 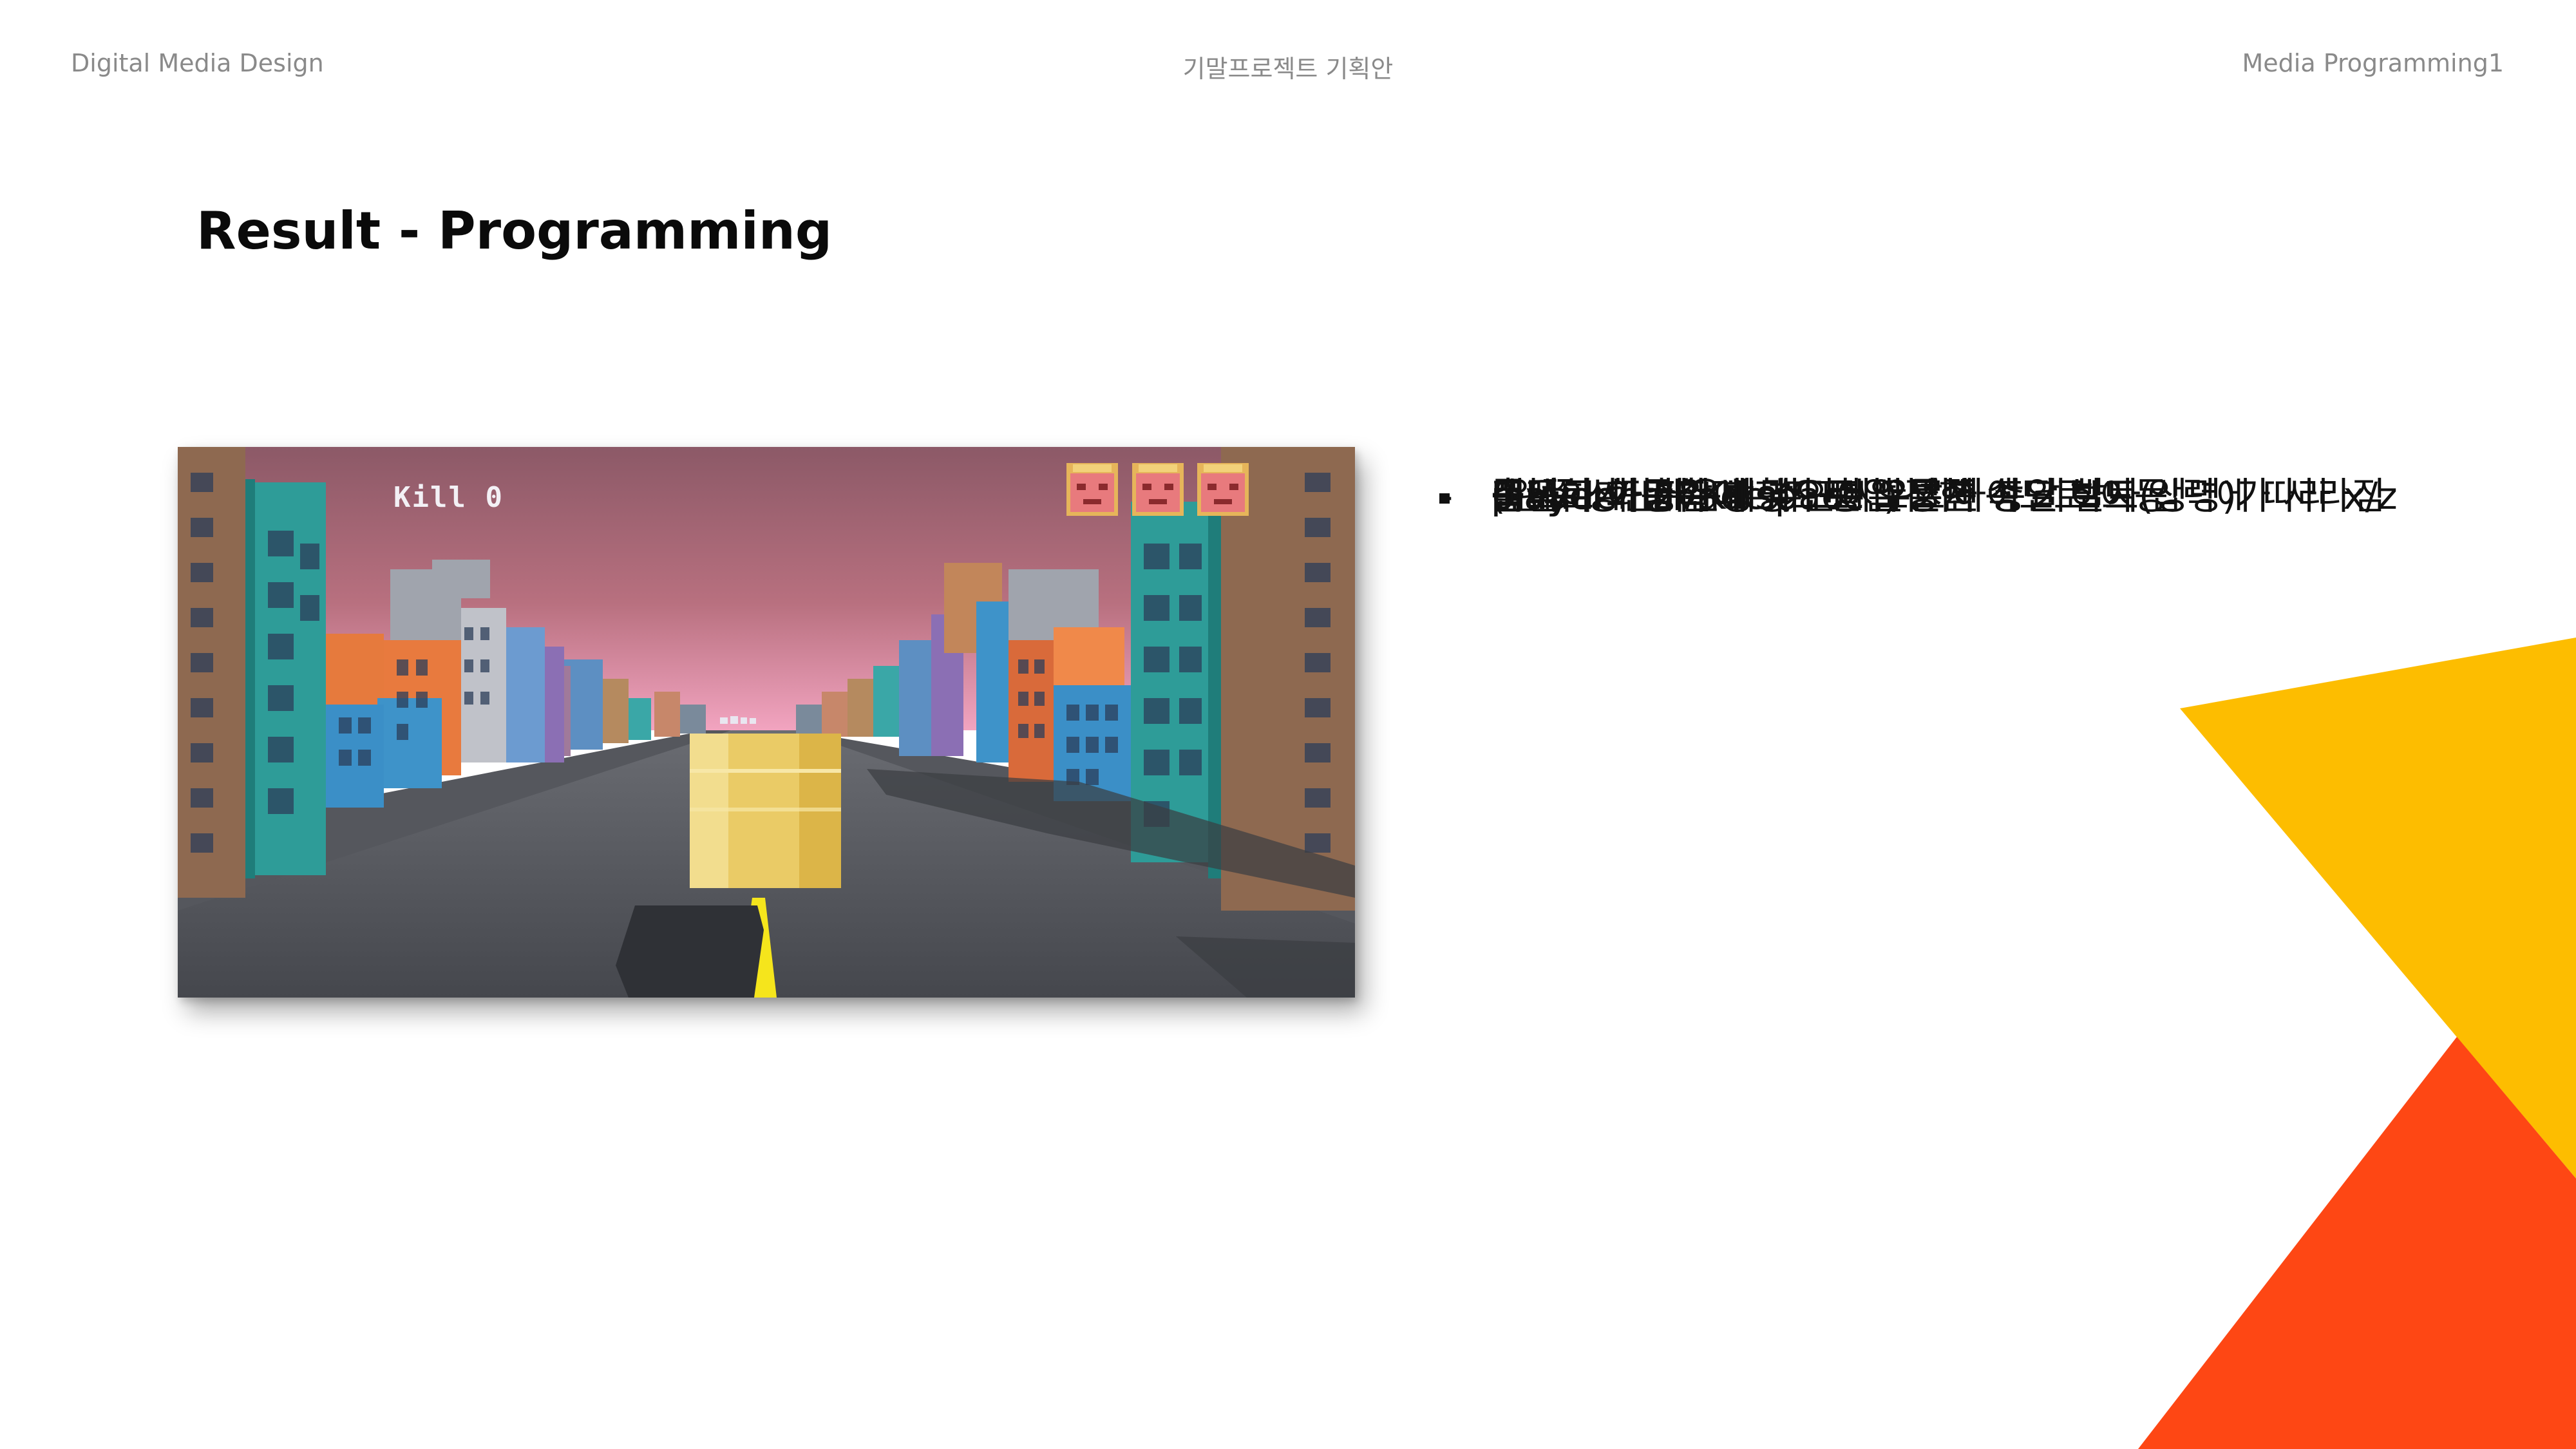 I want to click on lives-hearts, so click(x=1157, y=490).